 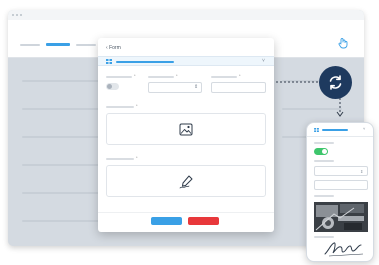 What do you see at coordinates (58, 44) in the screenshot?
I see `nav-tab-2-active` at bounding box center [58, 44].